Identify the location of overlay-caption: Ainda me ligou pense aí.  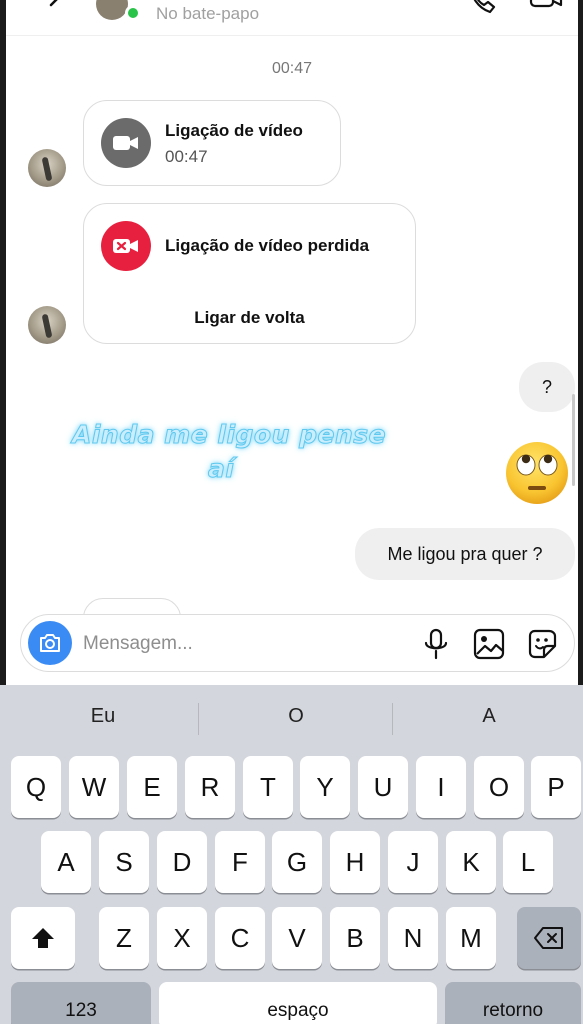
(229, 452).